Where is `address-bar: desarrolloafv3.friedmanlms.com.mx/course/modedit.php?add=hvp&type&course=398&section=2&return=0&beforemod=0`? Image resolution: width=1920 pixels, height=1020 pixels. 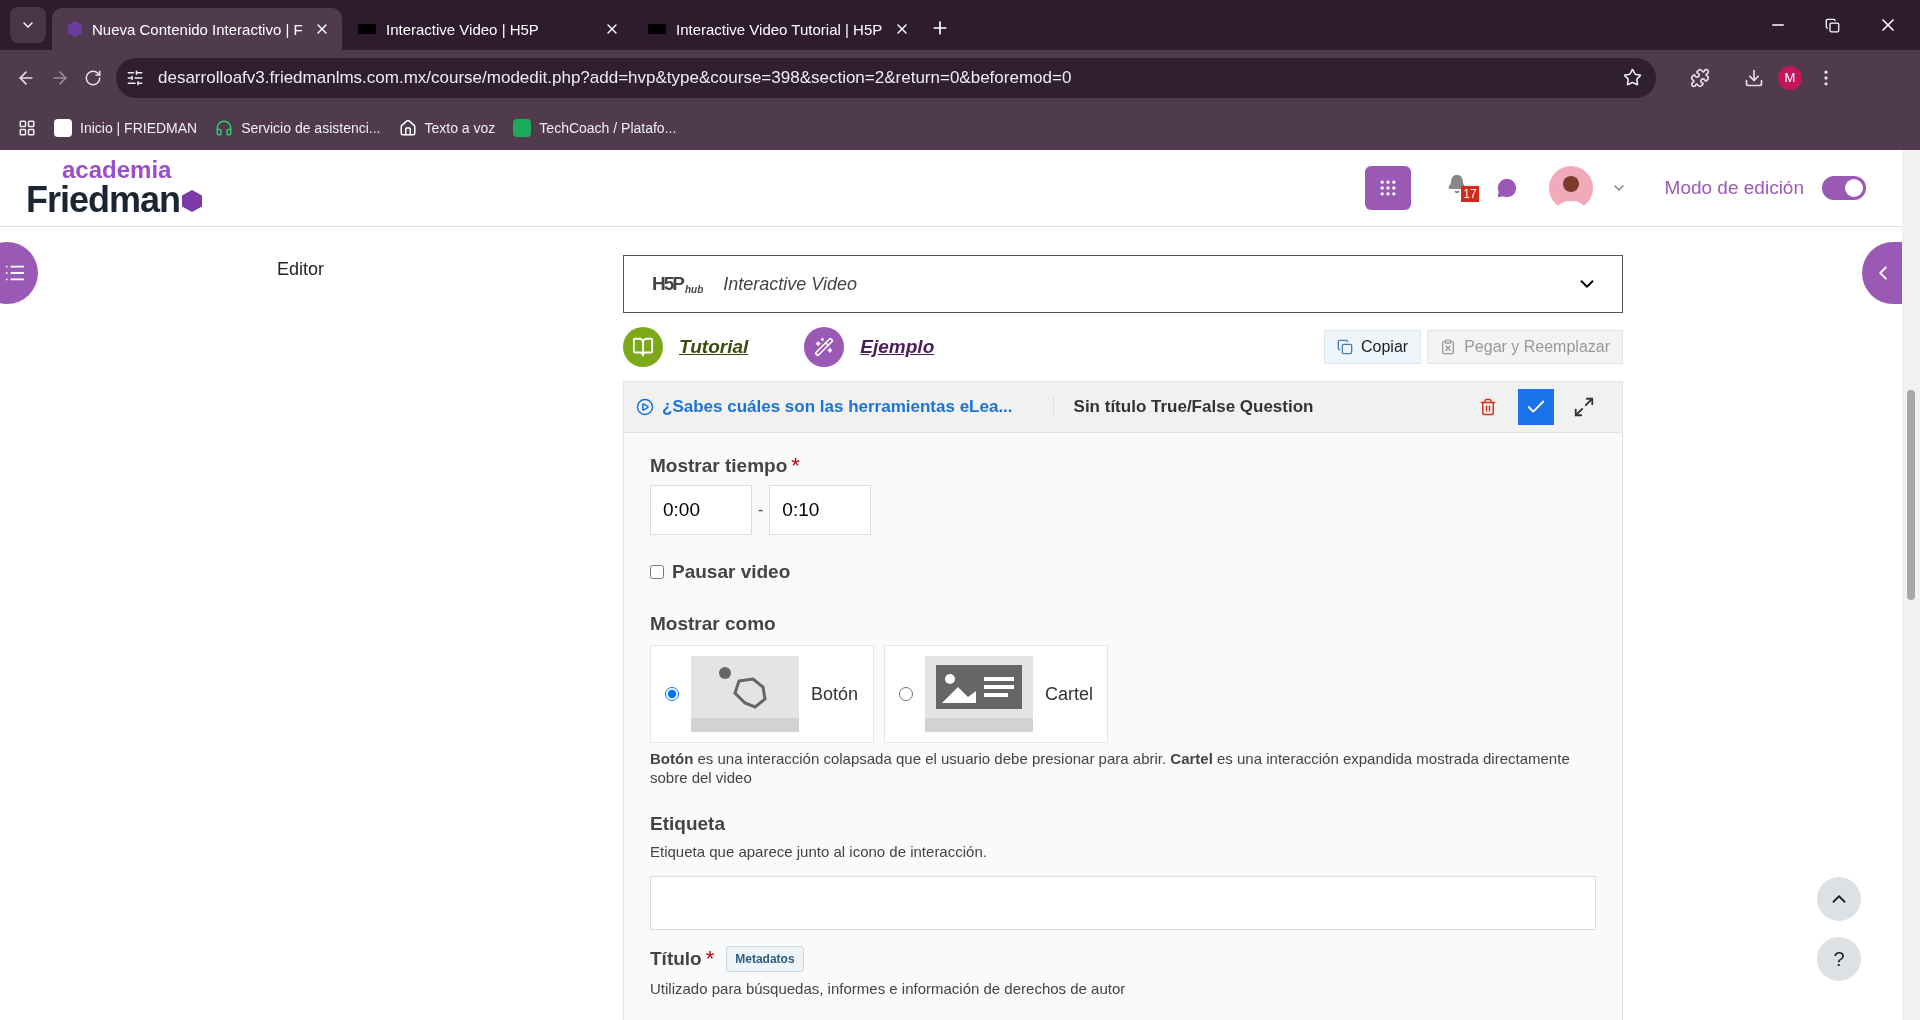
address-bar: desarrolloafv3.friedmanlms.com.mx/course/modedit.php?add=hvp&type&course=398&section=2&return=0&beforemod=0 is located at coordinates (886, 77).